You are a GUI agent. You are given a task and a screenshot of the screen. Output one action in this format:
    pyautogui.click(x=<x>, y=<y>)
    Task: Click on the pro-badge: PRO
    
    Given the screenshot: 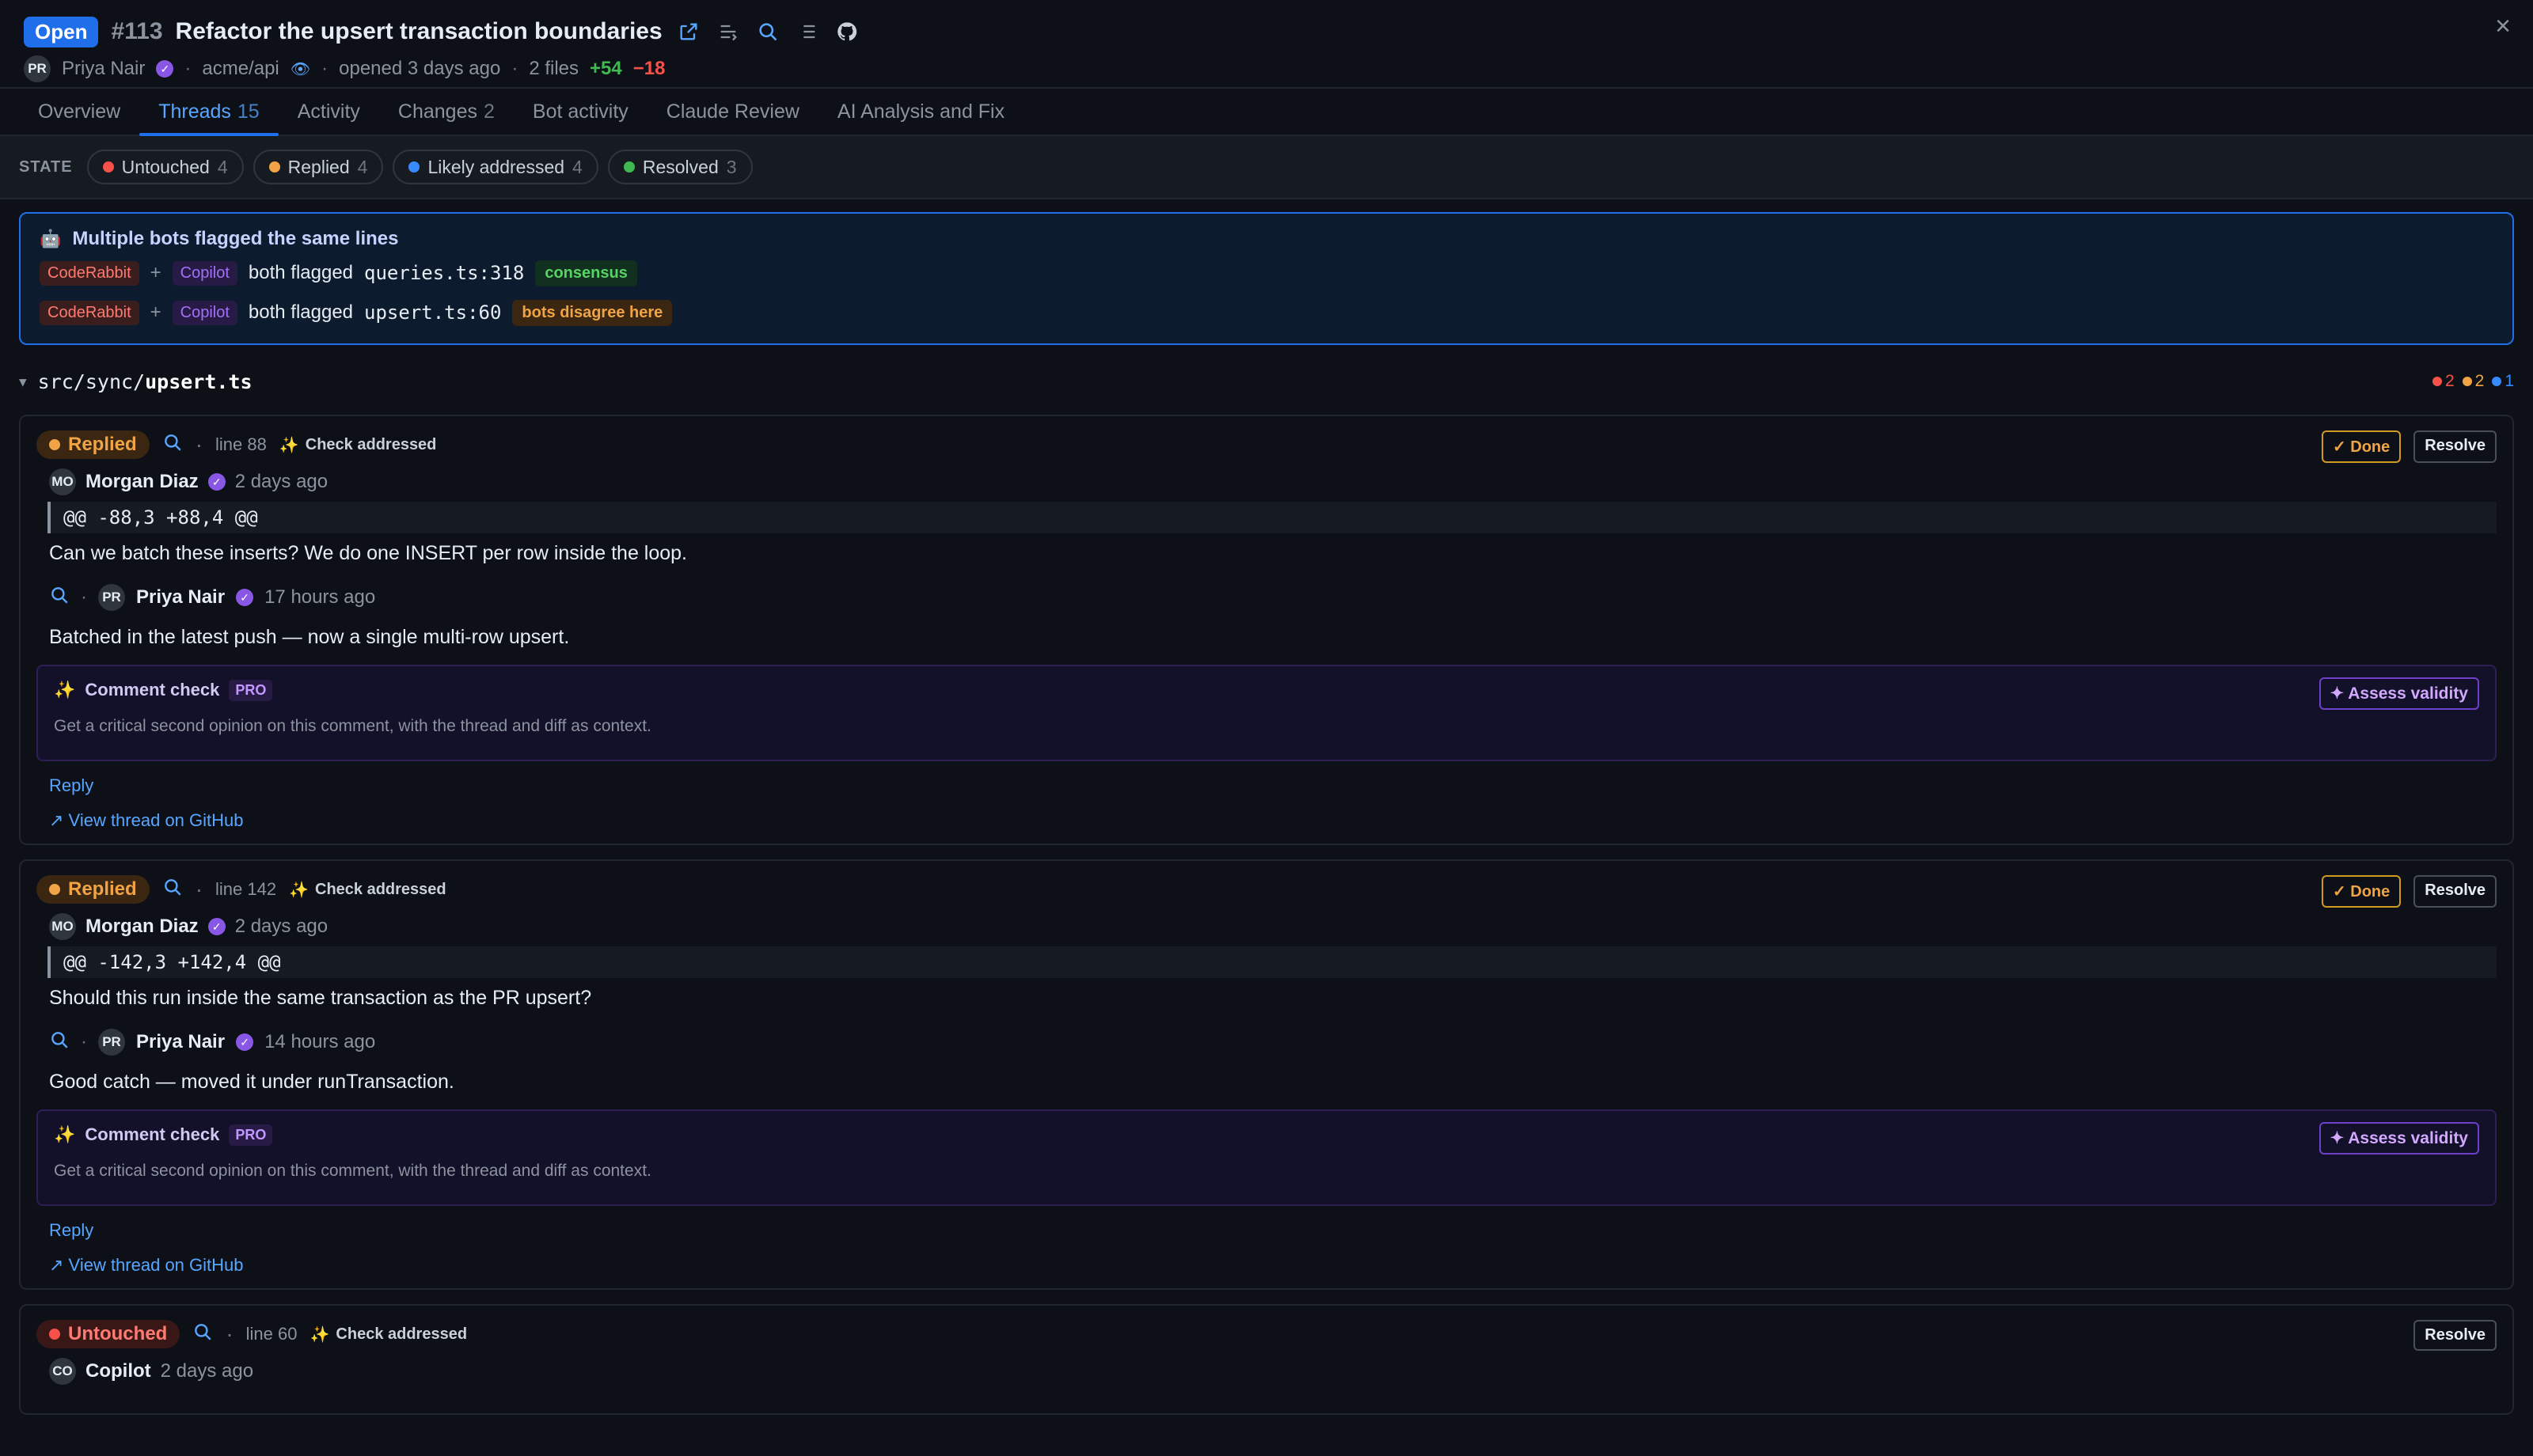 What is the action you would take?
    pyautogui.click(x=251, y=1135)
    